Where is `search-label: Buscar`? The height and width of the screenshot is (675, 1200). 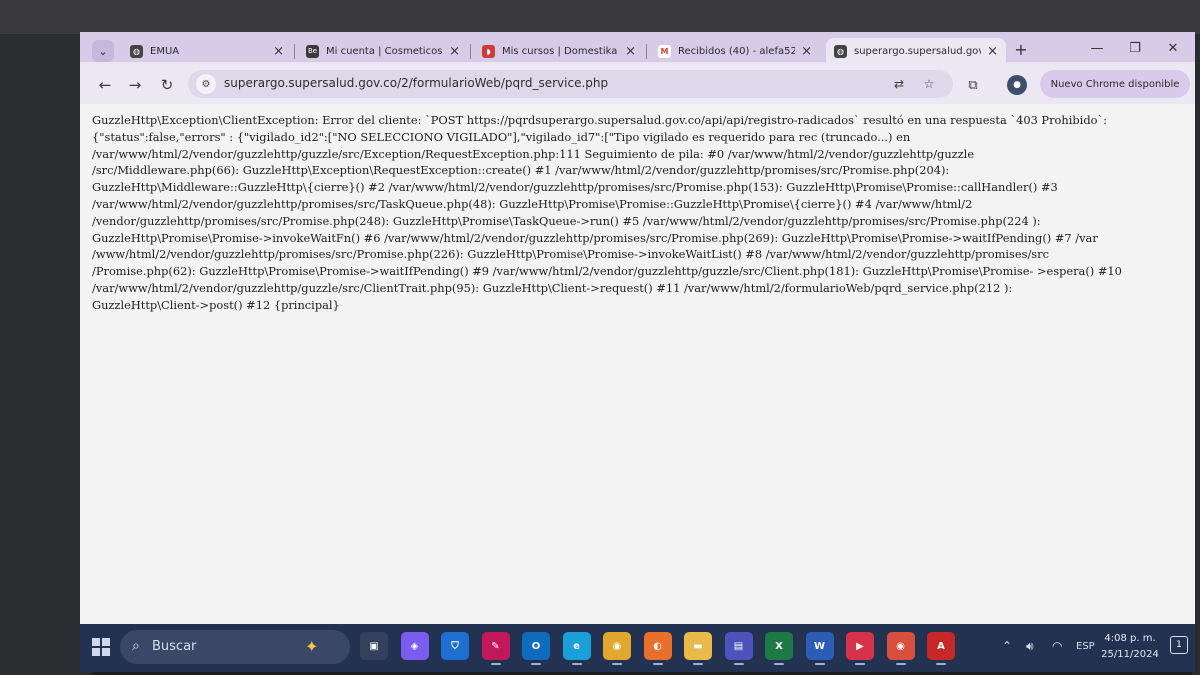
search-label: Buscar is located at coordinates (174, 646).